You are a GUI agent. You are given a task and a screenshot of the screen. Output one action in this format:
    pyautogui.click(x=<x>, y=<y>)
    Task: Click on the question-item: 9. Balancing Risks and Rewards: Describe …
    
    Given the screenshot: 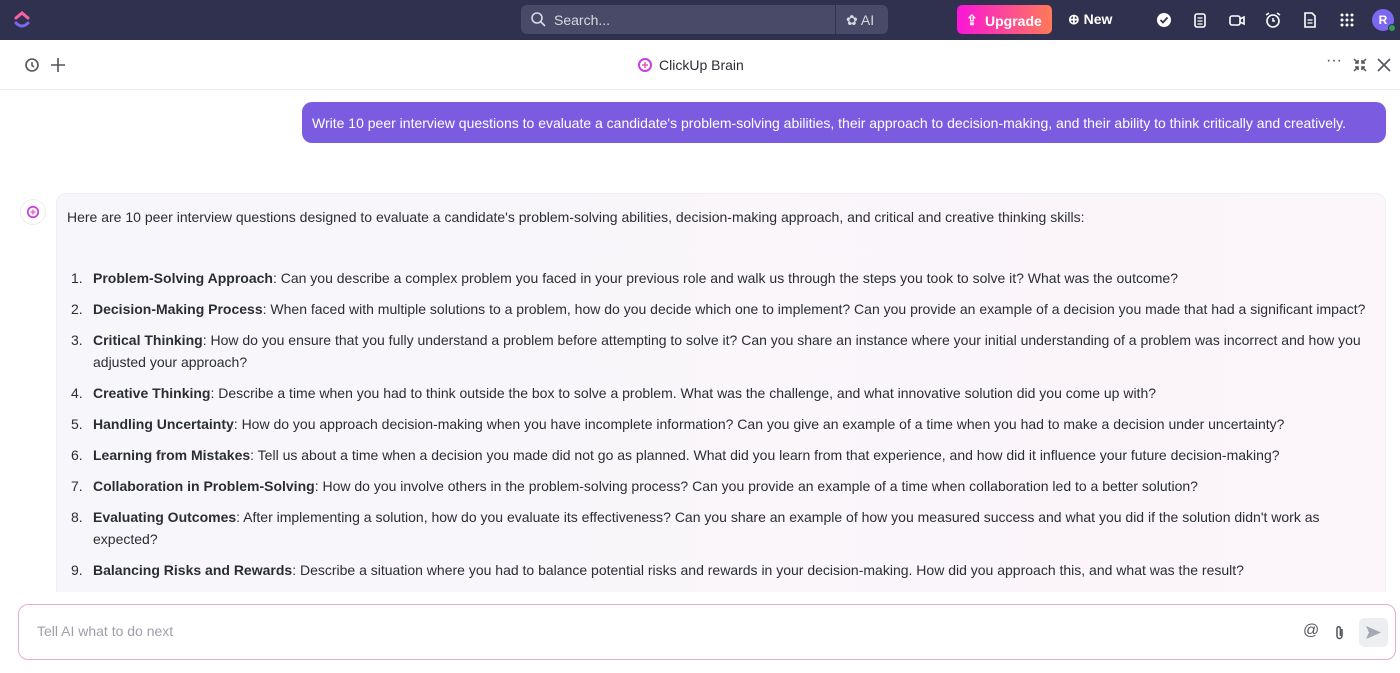 What is the action you would take?
    pyautogui.click(x=721, y=570)
    